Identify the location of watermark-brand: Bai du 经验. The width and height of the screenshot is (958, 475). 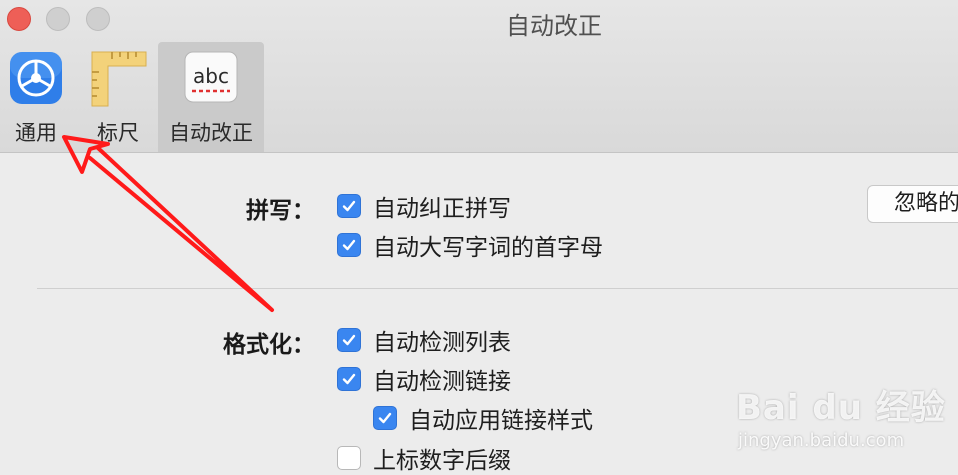
(841, 408).